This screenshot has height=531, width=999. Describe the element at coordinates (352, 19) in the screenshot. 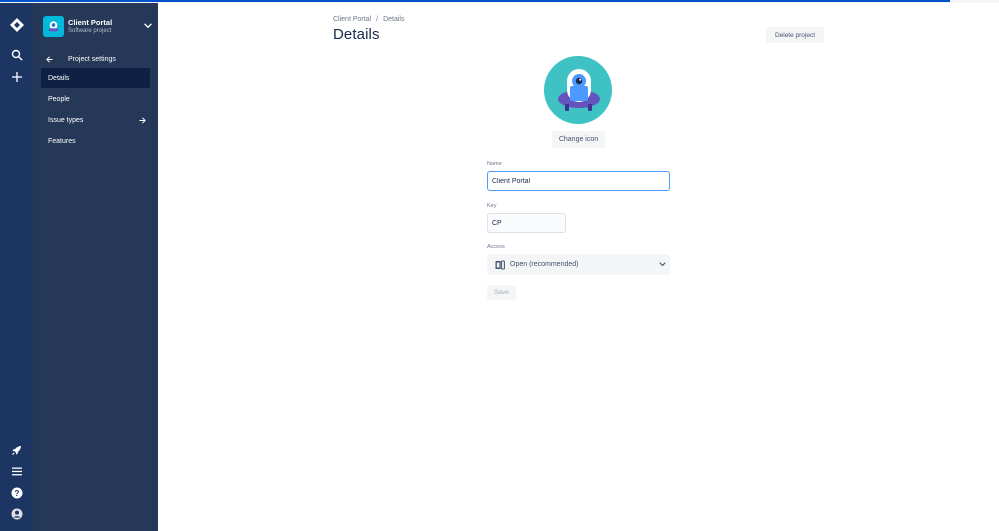

I see `breadcrumb-project: Client Portal` at that location.